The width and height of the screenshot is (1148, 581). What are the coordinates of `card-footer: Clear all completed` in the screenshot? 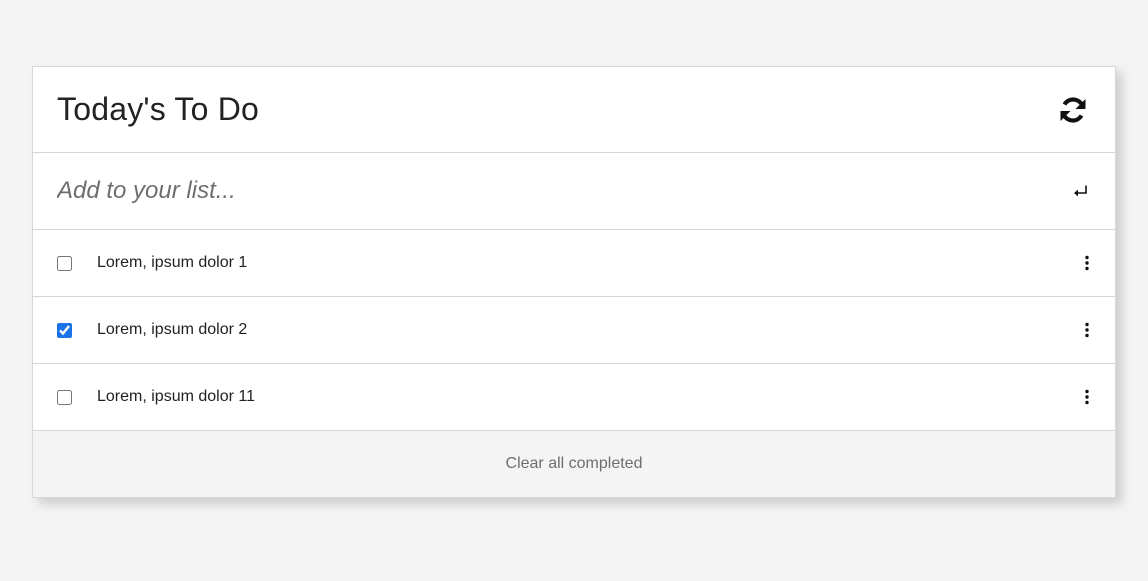 It's located at (574, 464).